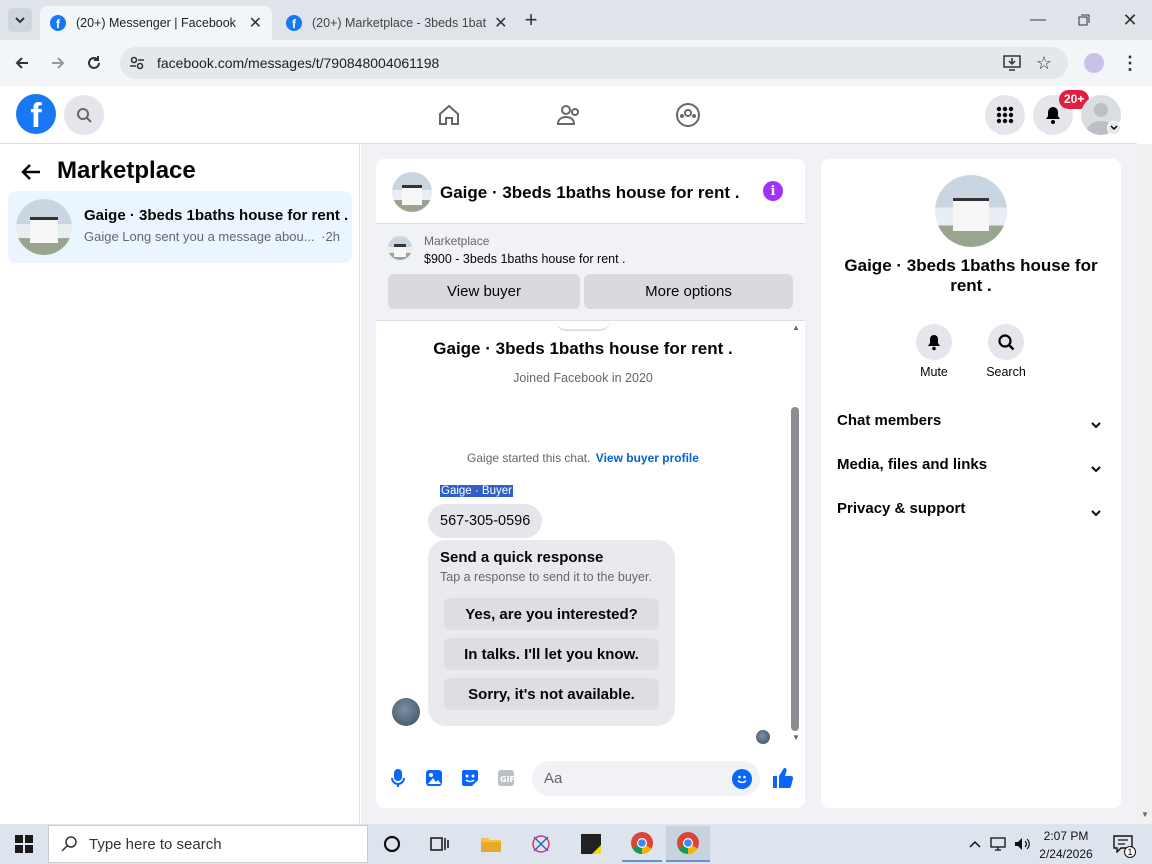  I want to click on bookmark-star-icon: ☆, so click(1044, 63).